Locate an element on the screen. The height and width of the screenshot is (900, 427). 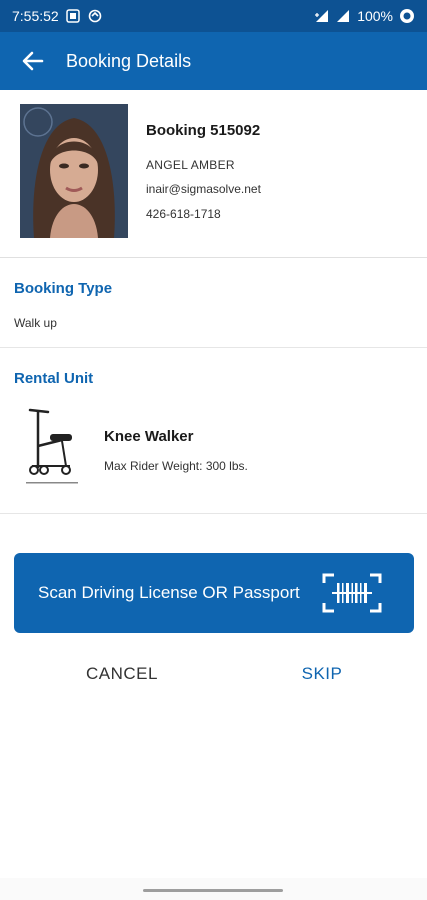
sync-icon is located at coordinates (95, 16).